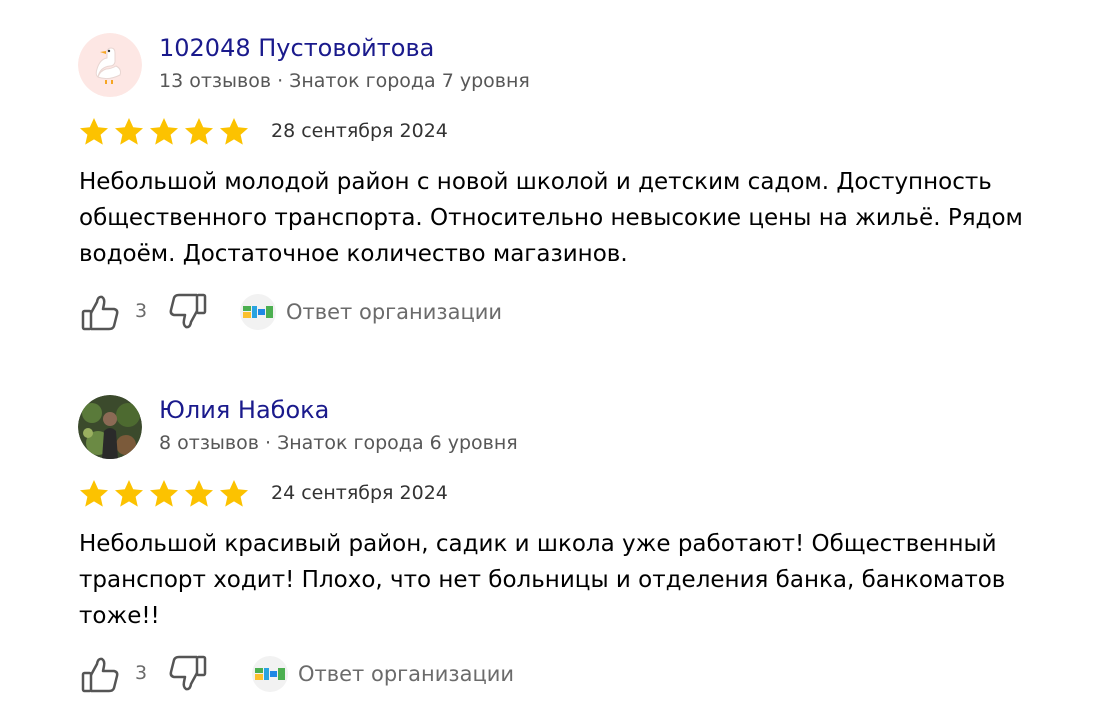 The width and height of the screenshot is (1100, 714). I want to click on author-meta: 13 отзывов · Знаток города 7 уровня, so click(344, 81).